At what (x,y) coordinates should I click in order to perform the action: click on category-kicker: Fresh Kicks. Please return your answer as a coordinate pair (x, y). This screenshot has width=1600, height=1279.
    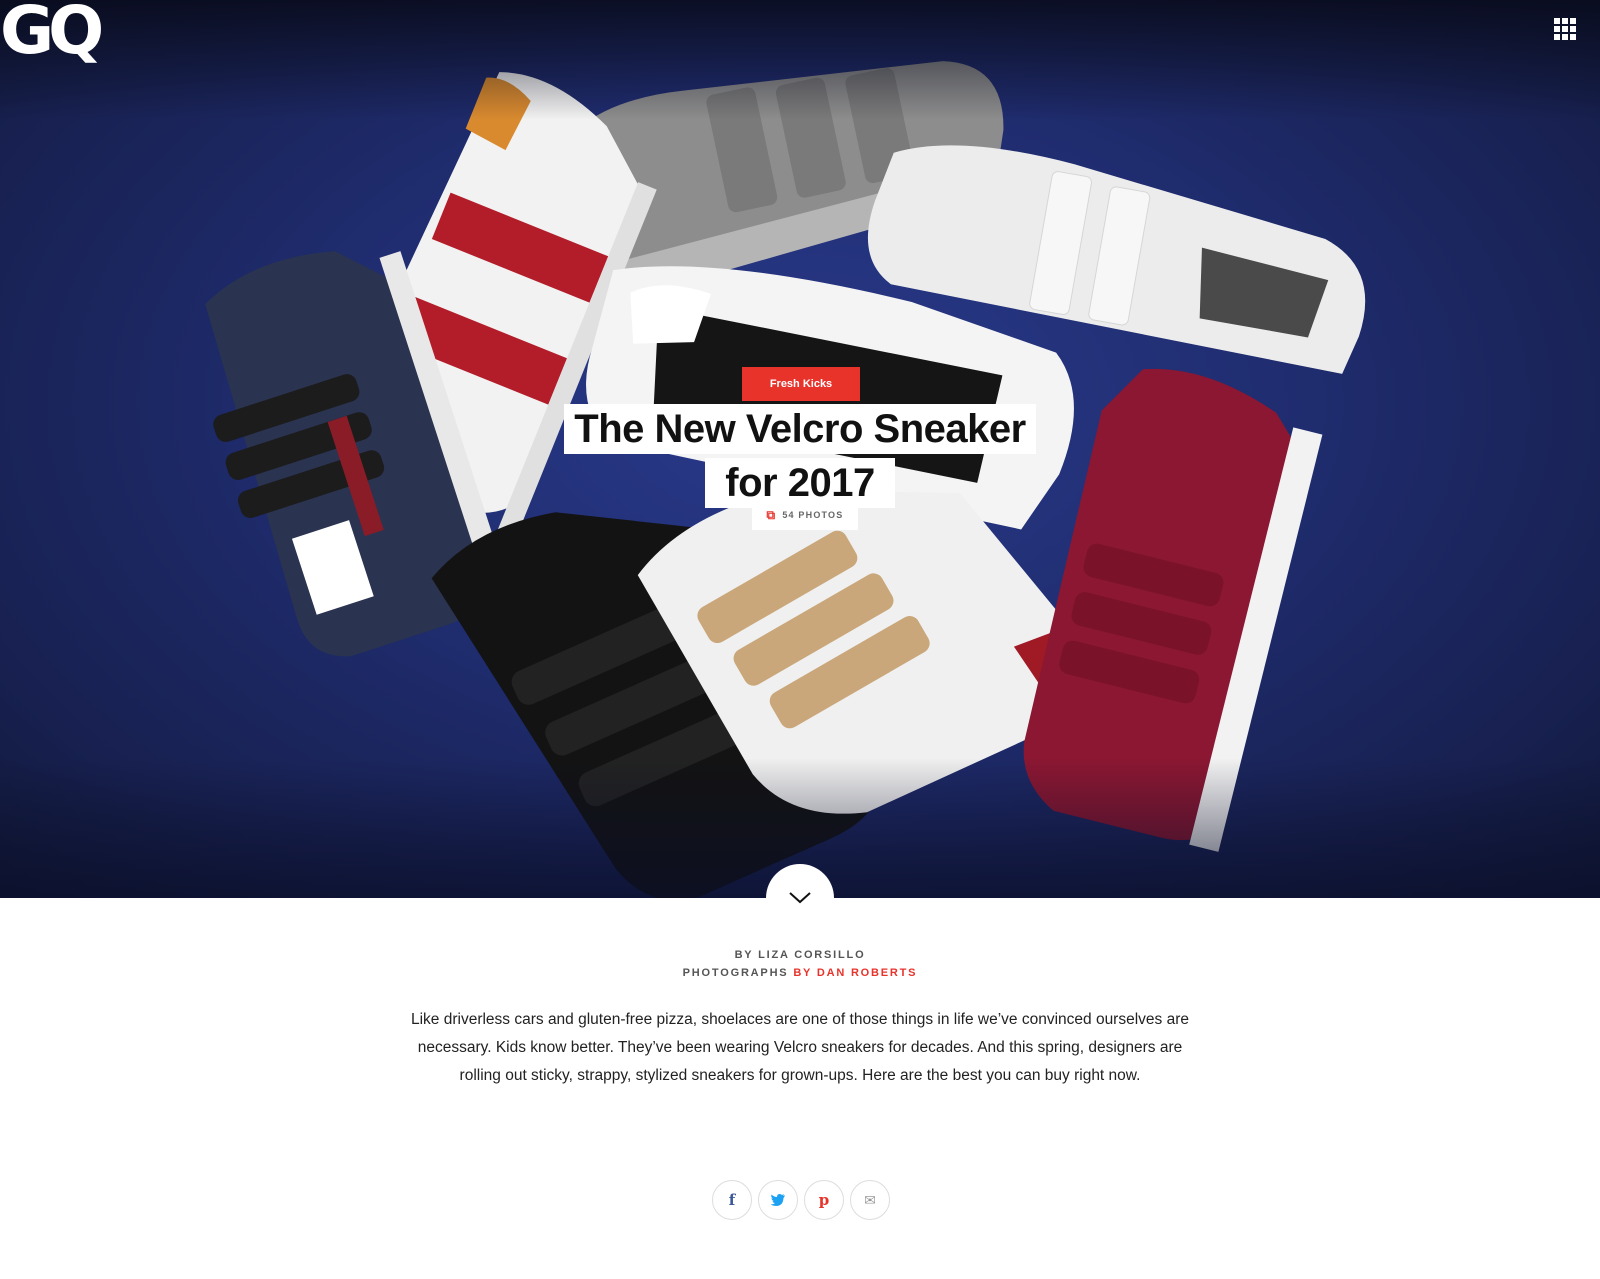
    Looking at the image, I should click on (801, 384).